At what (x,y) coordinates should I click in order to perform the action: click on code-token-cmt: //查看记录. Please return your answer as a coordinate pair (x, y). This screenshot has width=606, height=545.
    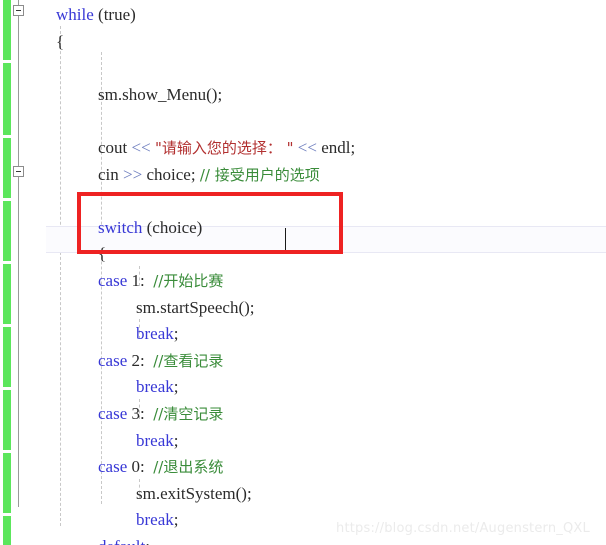
    Looking at the image, I should click on (188, 360).